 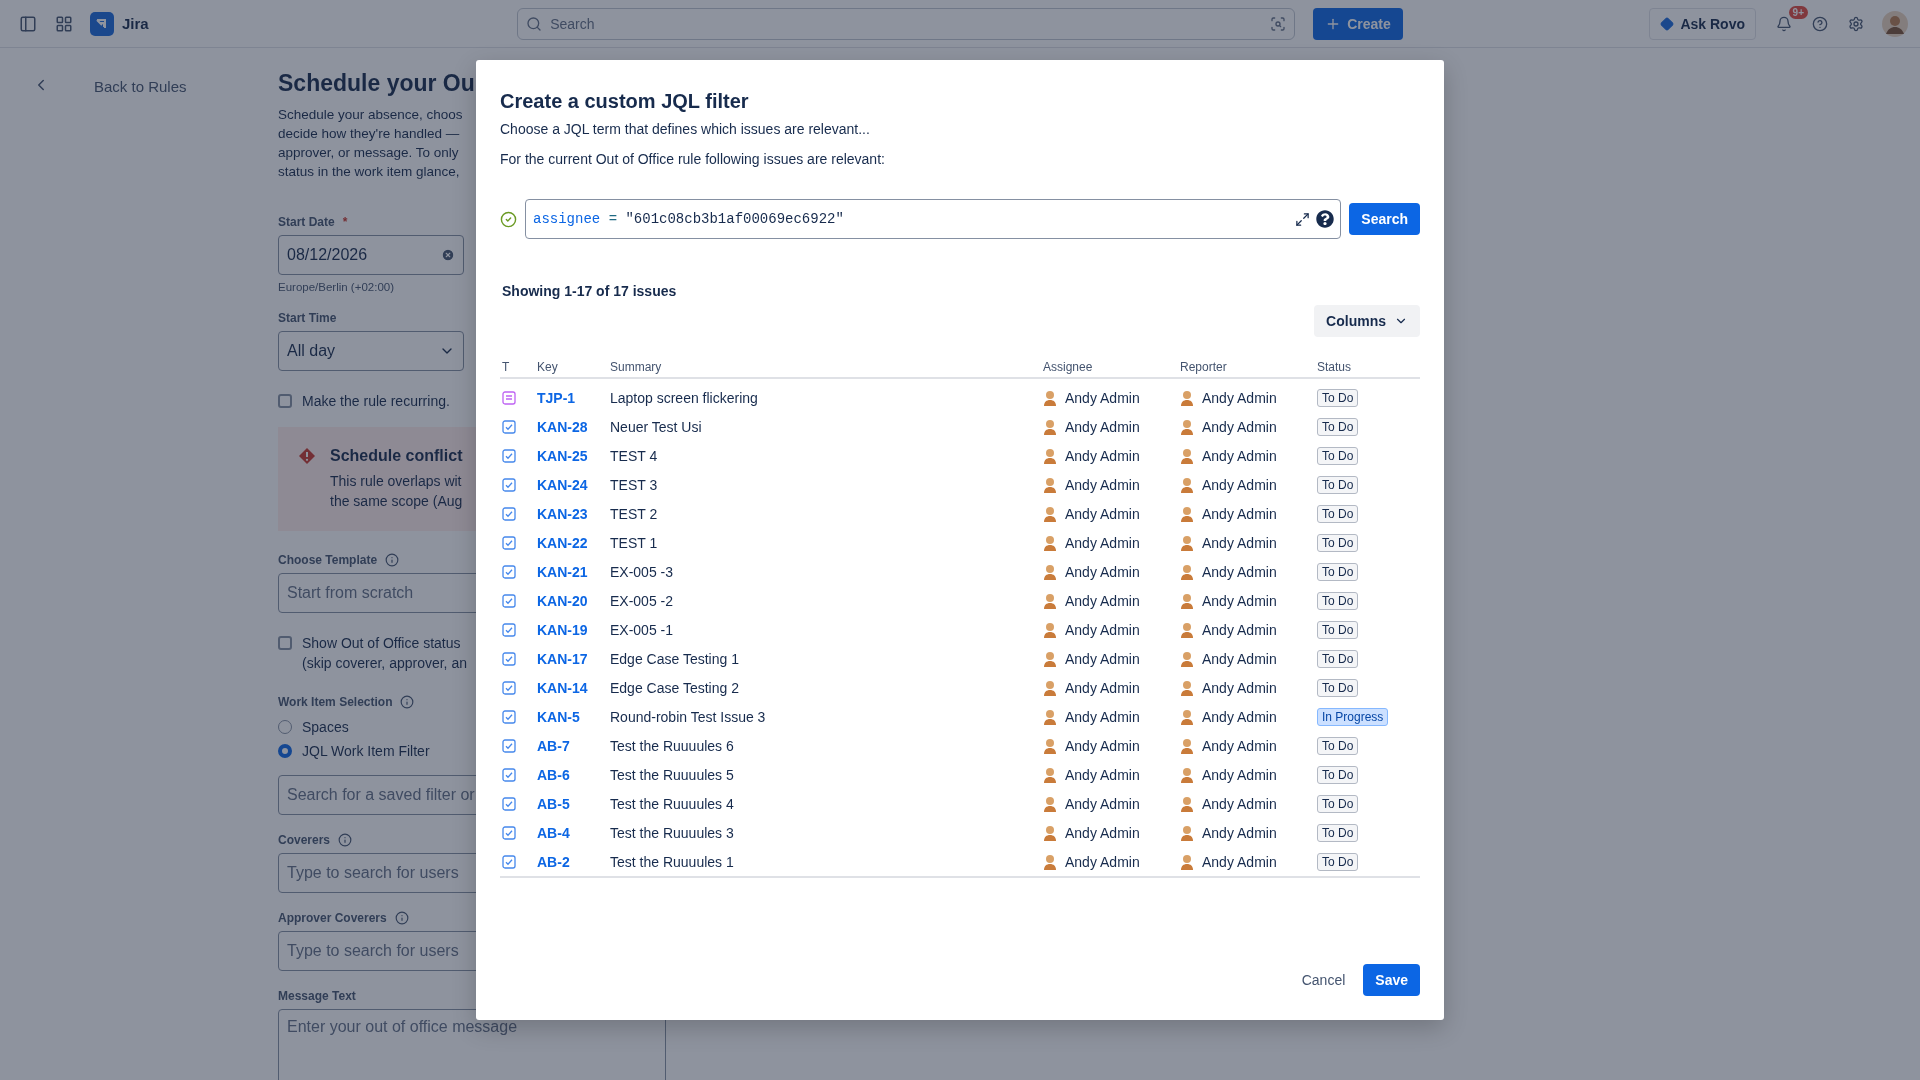 What do you see at coordinates (1895, 23) in the screenshot?
I see `user-avatar` at bounding box center [1895, 23].